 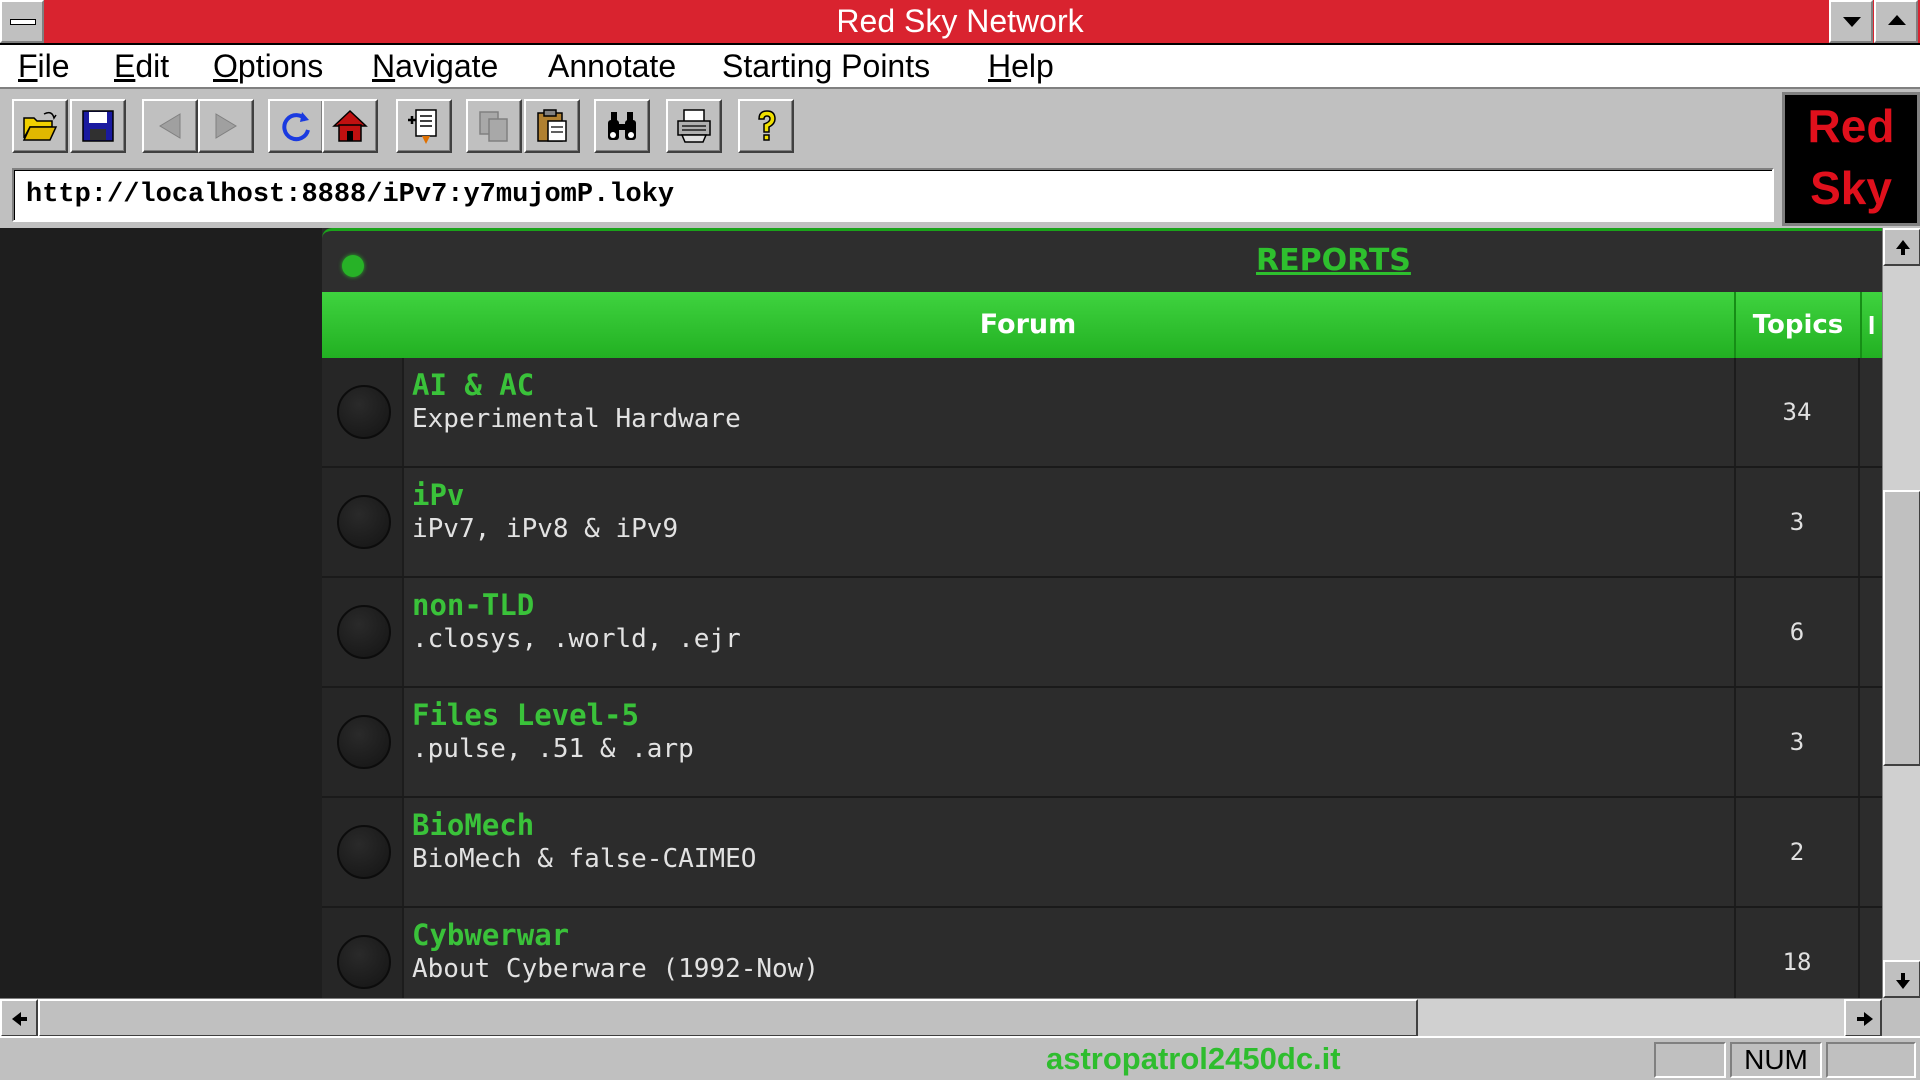 What do you see at coordinates (280, 66) in the screenshot?
I see `menu-options-label: ptions` at bounding box center [280, 66].